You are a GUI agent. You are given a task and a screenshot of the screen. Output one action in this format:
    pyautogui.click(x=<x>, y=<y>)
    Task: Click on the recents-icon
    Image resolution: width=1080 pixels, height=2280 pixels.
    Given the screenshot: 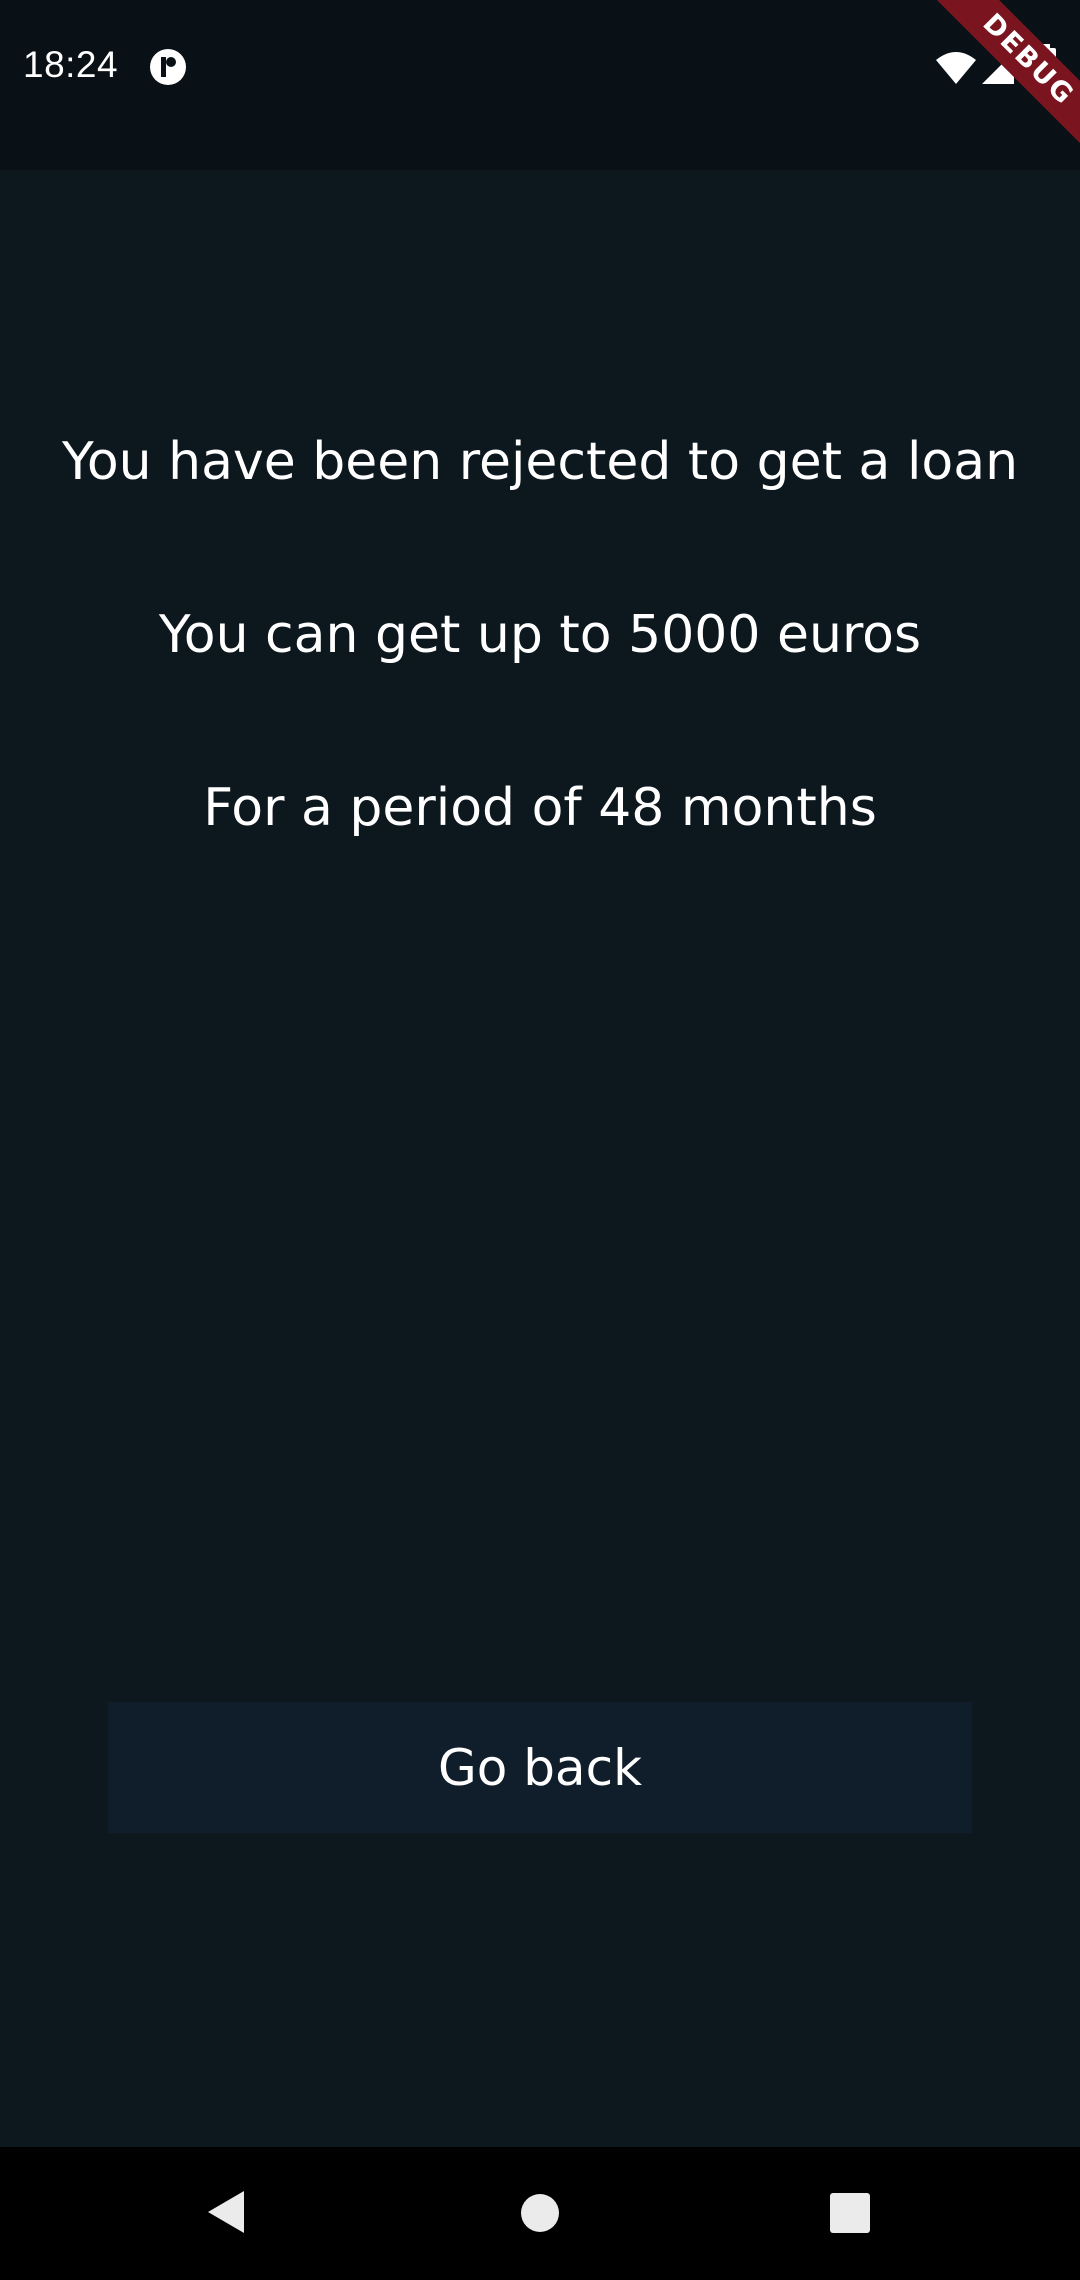 What is the action you would take?
    pyautogui.click(x=850, y=2213)
    